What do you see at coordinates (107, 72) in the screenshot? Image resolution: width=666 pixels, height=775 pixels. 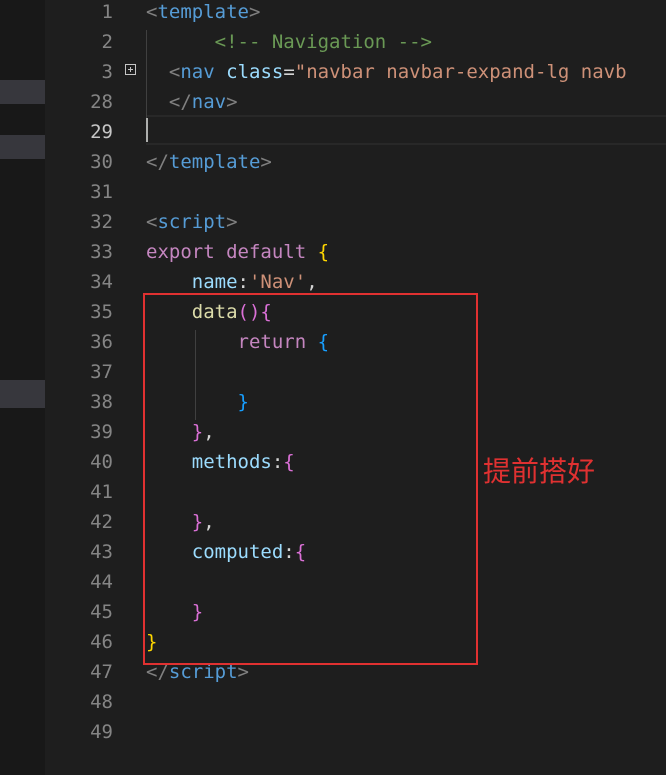 I see `line-number: 3` at bounding box center [107, 72].